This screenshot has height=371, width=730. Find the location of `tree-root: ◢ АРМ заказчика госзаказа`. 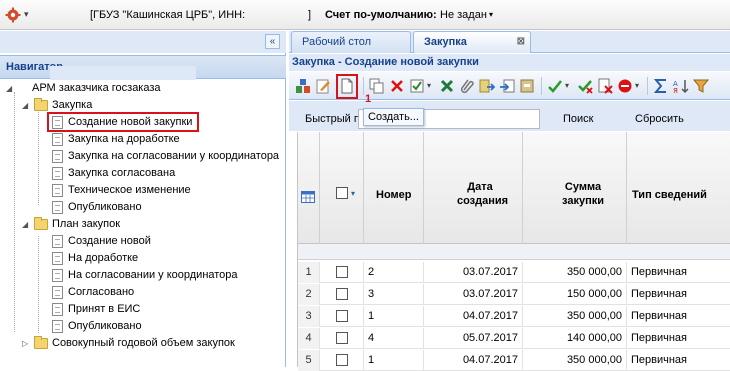

tree-root: ◢ АРМ заказчика госзаказа is located at coordinates (83, 88).